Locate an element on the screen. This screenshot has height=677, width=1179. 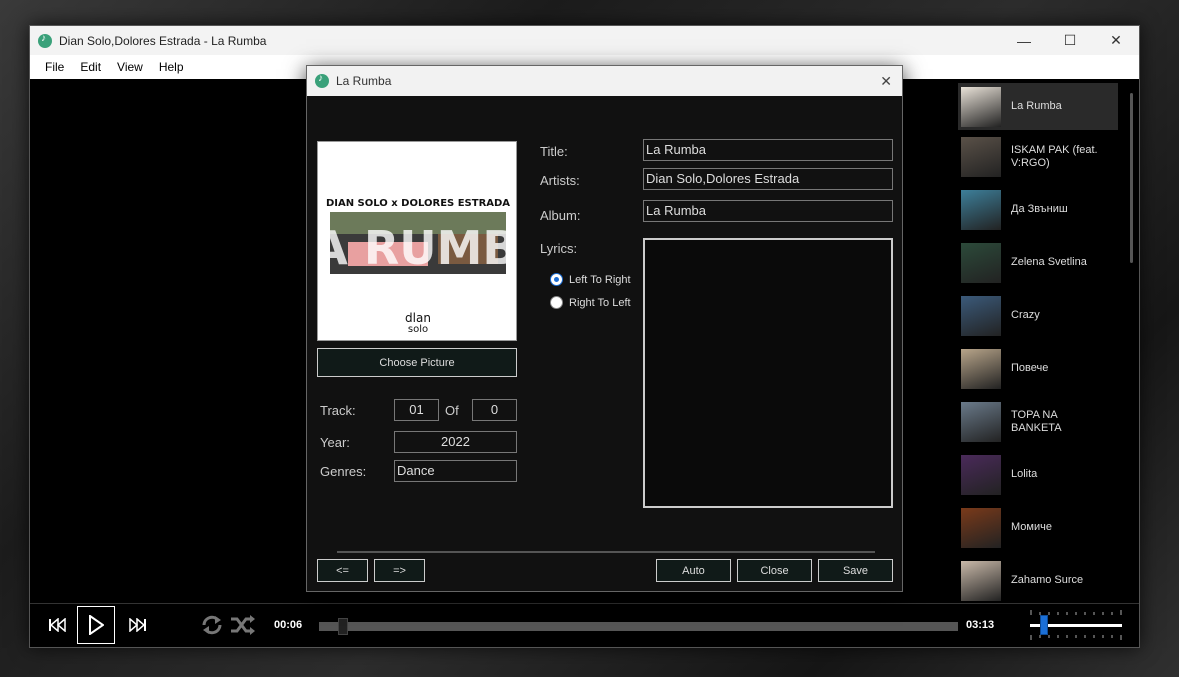
lyrics-textarea is located at coordinates (768, 373).